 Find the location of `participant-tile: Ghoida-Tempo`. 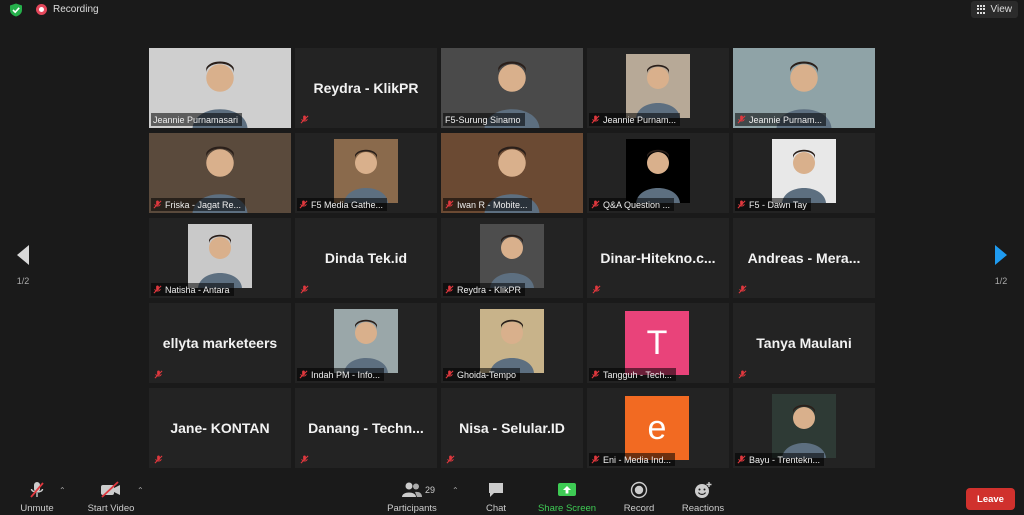

participant-tile: Ghoida-Tempo is located at coordinates (512, 343).